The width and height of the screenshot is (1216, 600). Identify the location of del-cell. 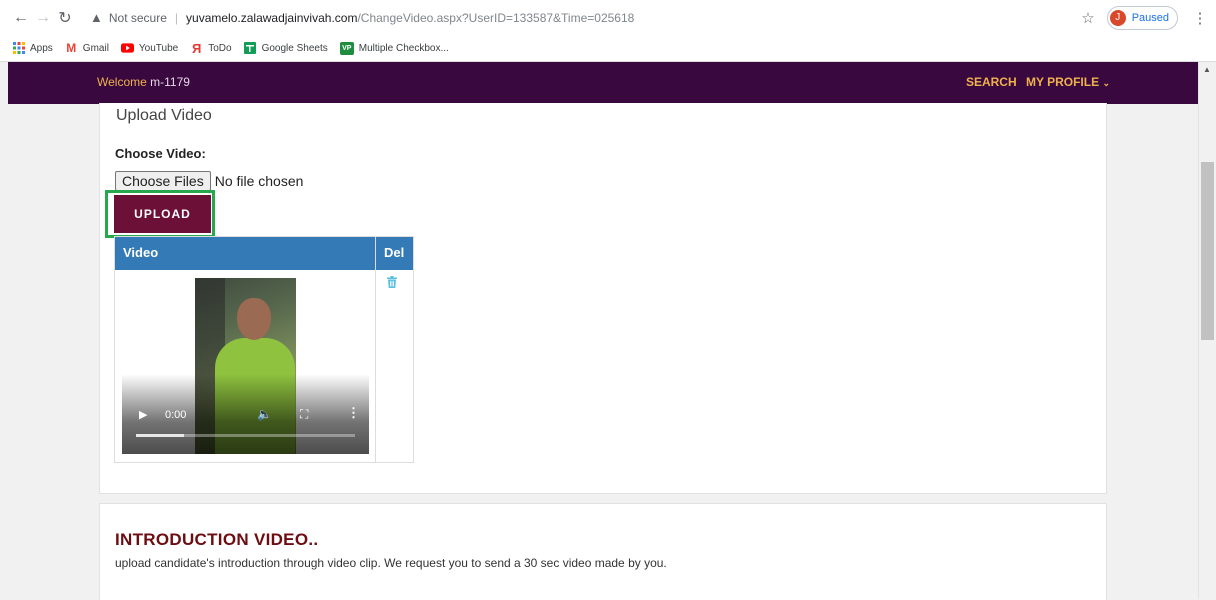
(394, 366).